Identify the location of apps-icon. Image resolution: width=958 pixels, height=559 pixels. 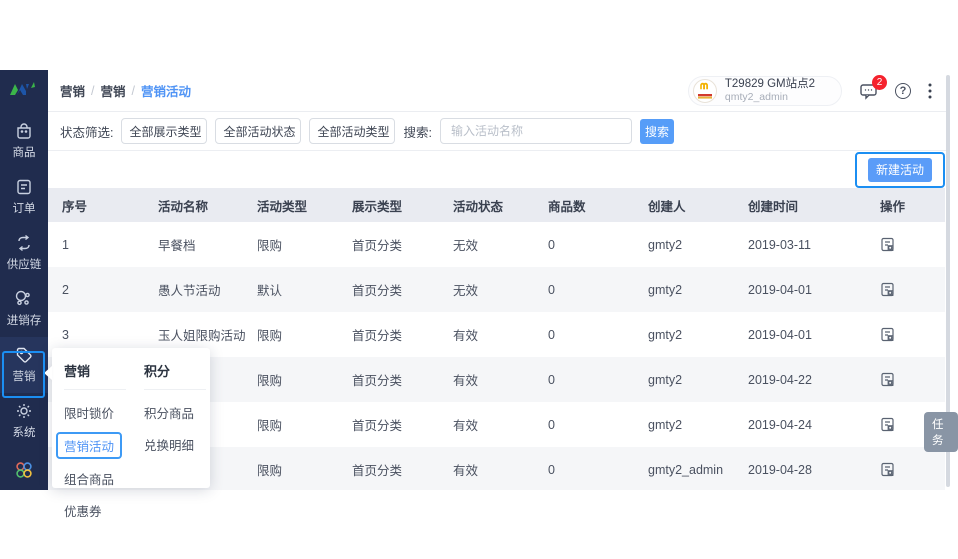
(24, 470).